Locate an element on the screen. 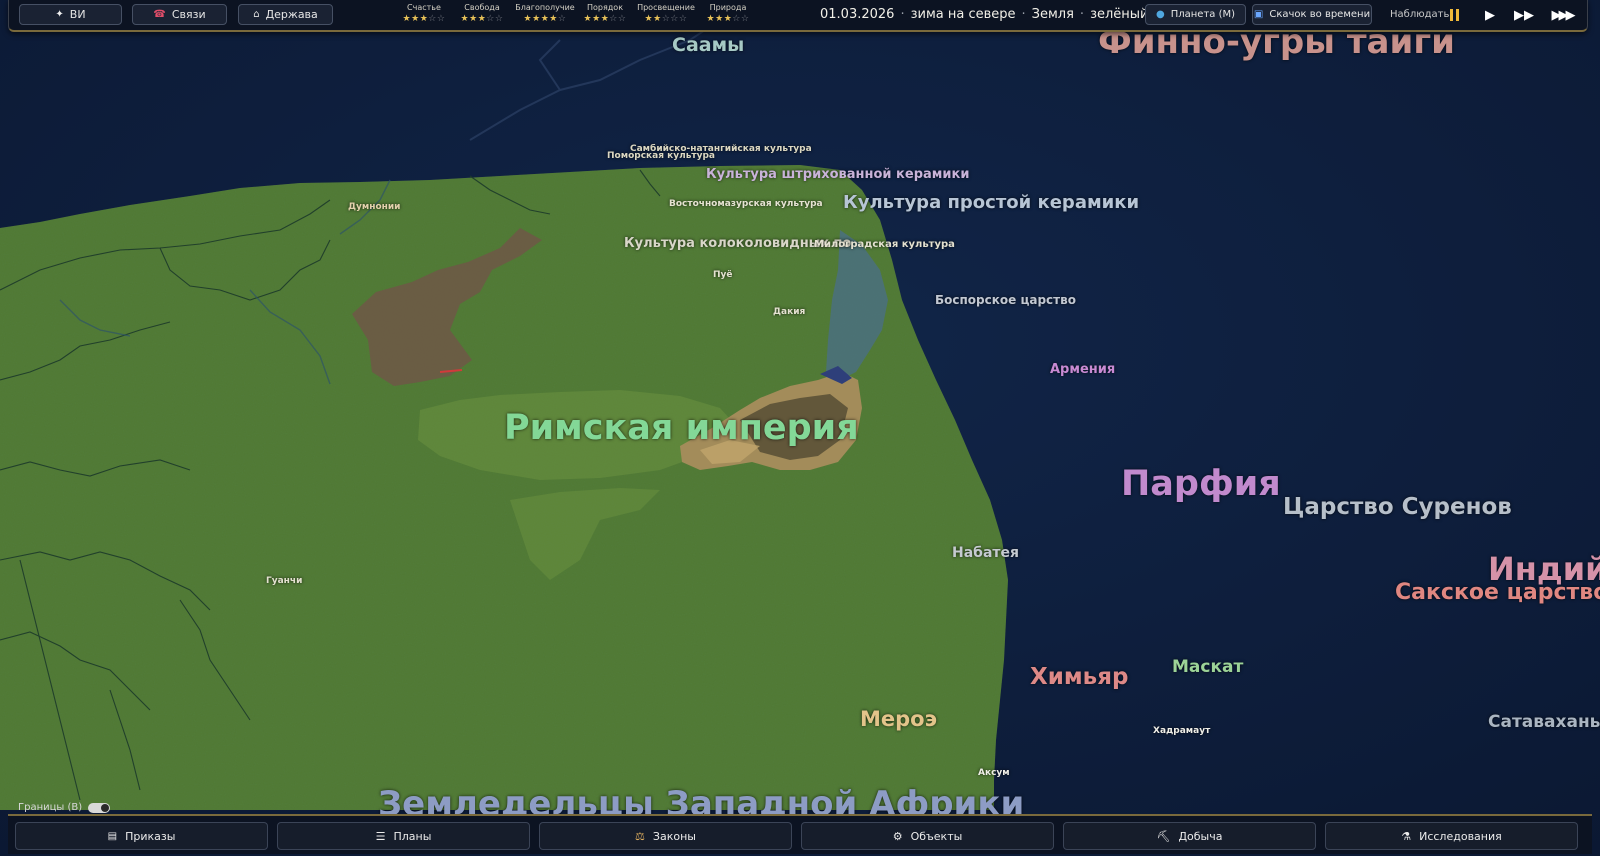 The width and height of the screenshot is (1600, 856). label-aksum: Аксум is located at coordinates (994, 773).